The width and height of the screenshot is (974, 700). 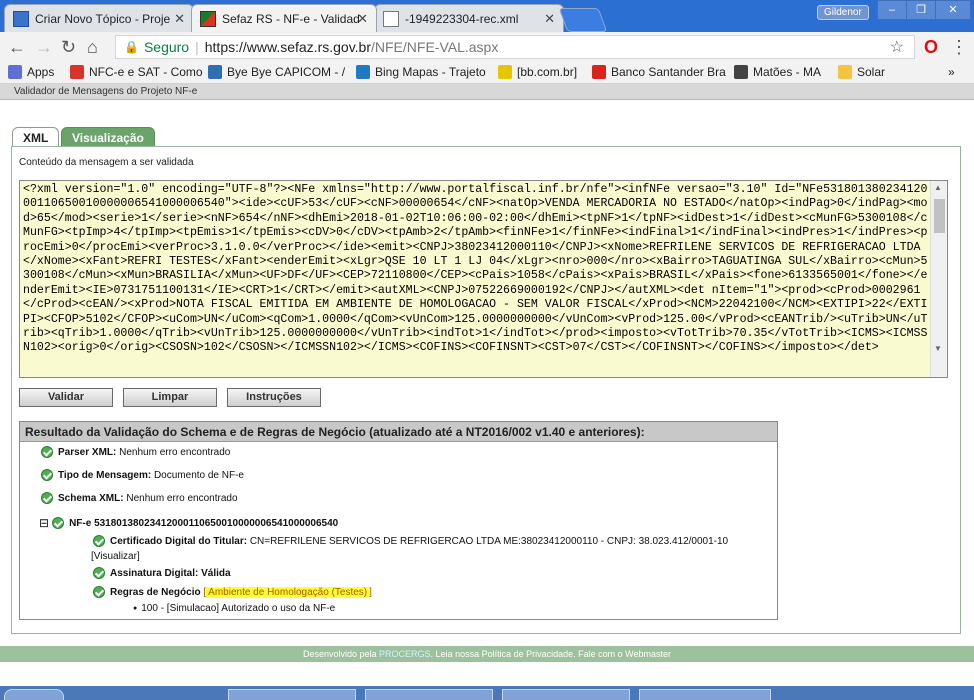 I want to click on apps-grid-icon, so click(x=15, y=72).